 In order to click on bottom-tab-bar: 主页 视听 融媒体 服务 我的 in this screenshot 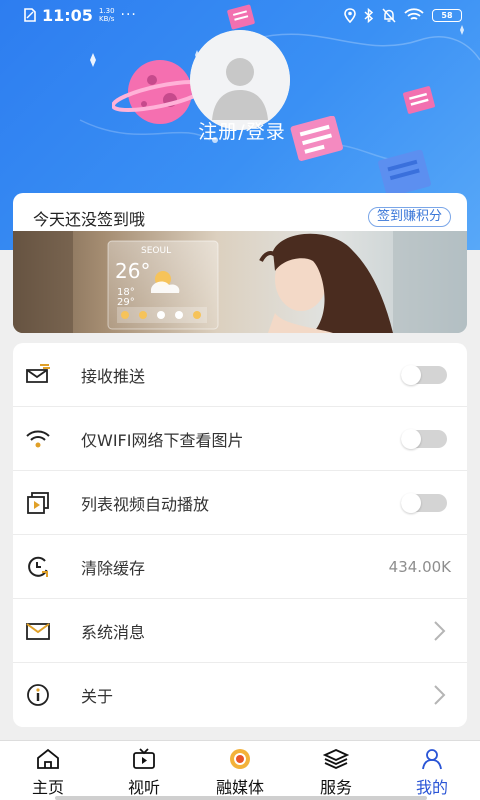, I will do `click(240, 770)`.